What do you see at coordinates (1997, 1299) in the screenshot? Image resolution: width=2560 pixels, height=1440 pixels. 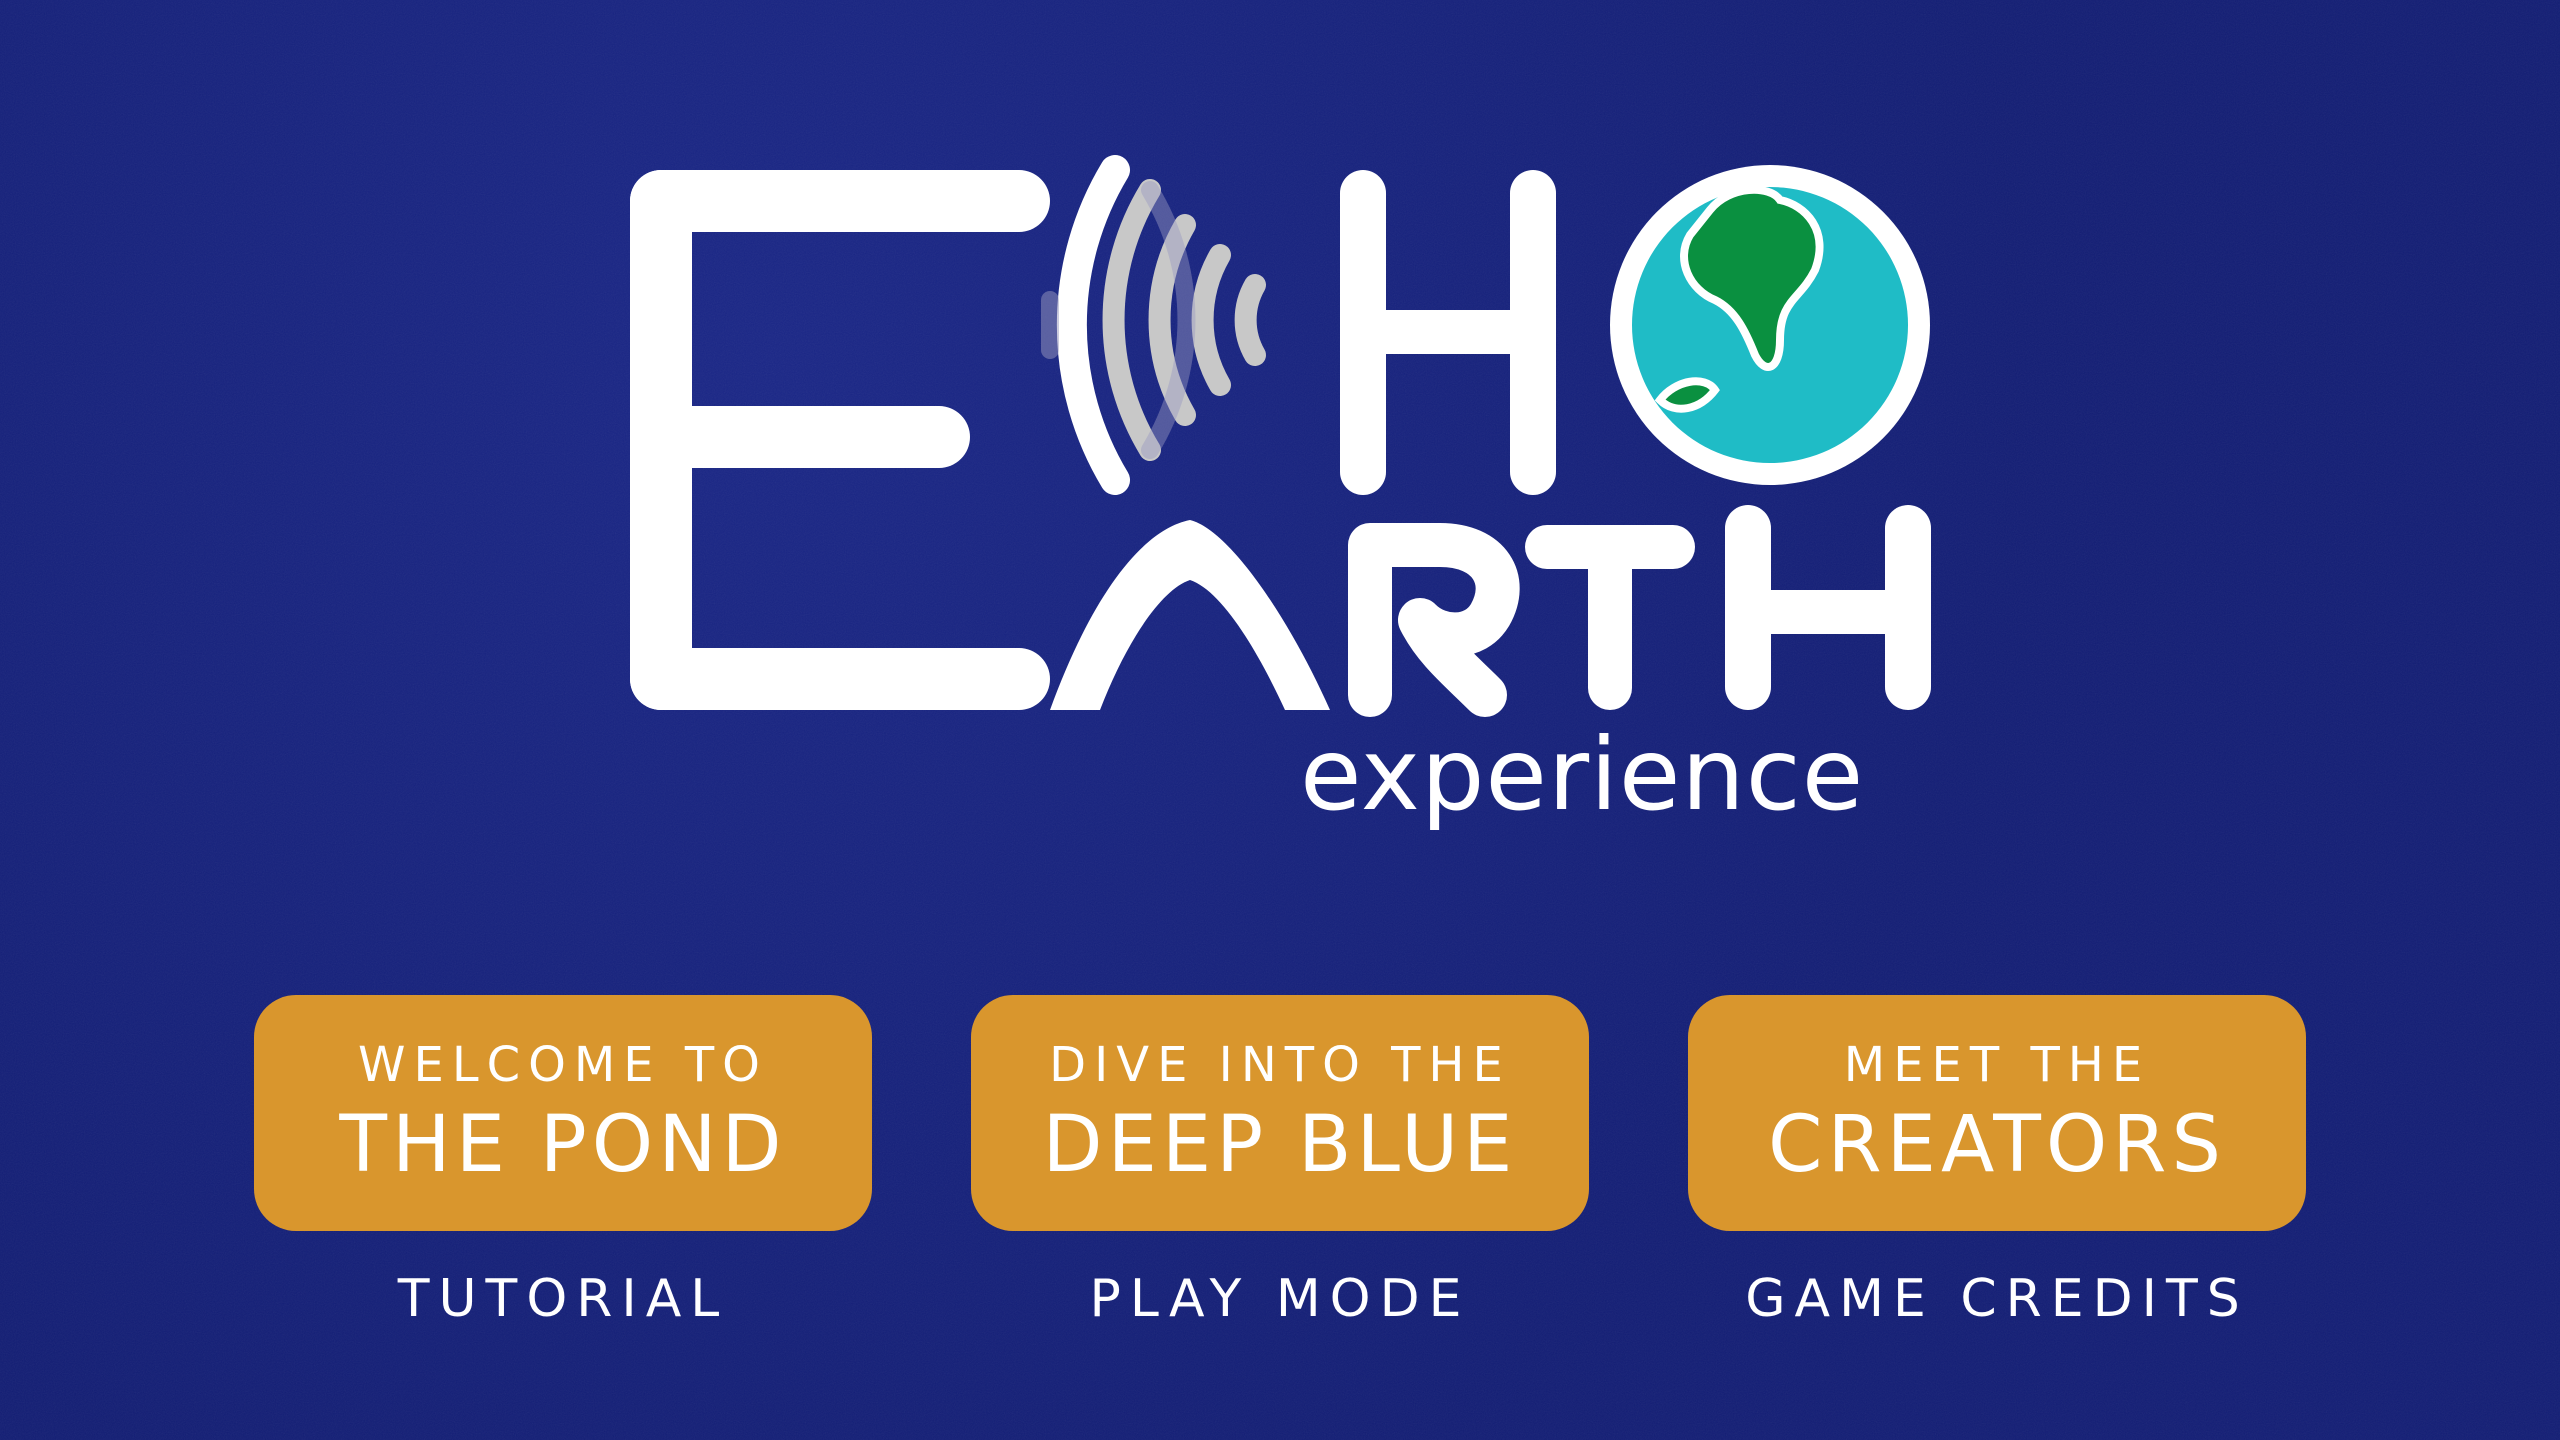 I see `caption-game-credits: GAME CREDITS` at bounding box center [1997, 1299].